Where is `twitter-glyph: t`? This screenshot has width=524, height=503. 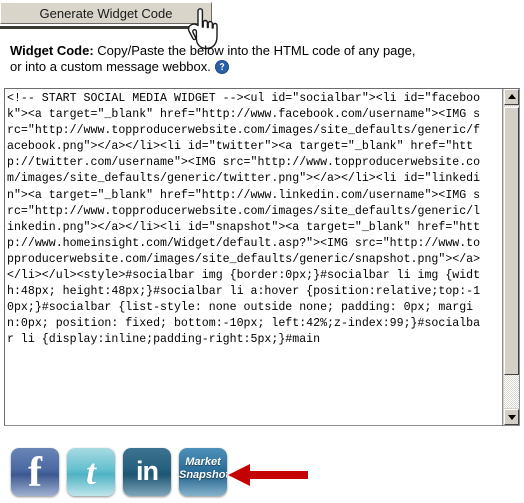
twitter-glyph: t is located at coordinates (90, 472).